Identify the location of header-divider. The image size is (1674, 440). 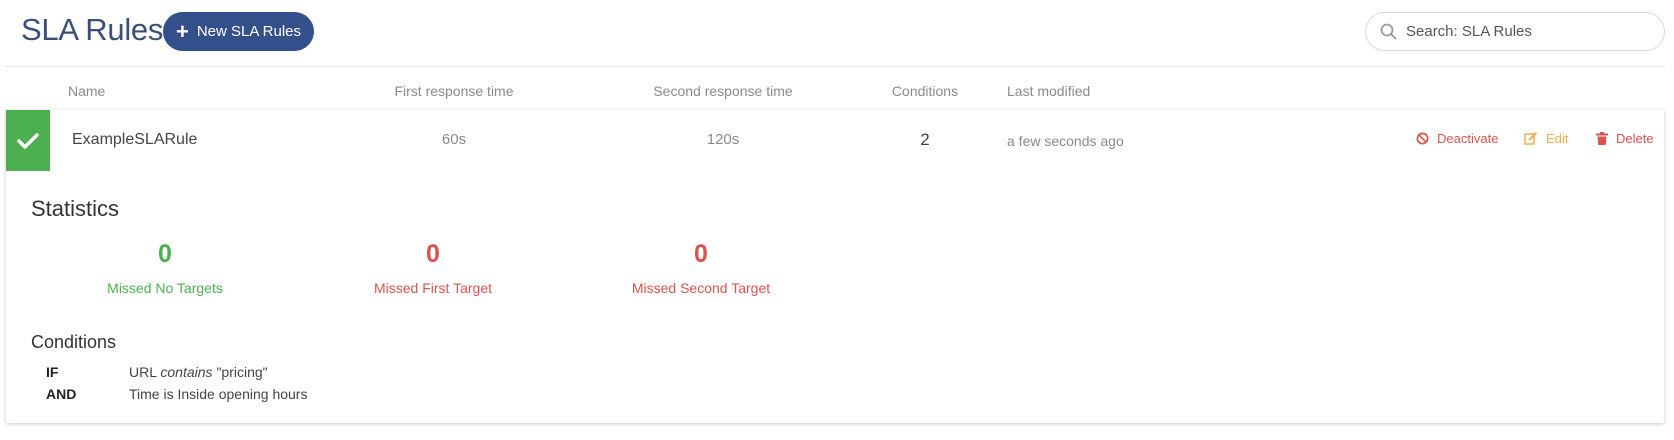
(835, 66).